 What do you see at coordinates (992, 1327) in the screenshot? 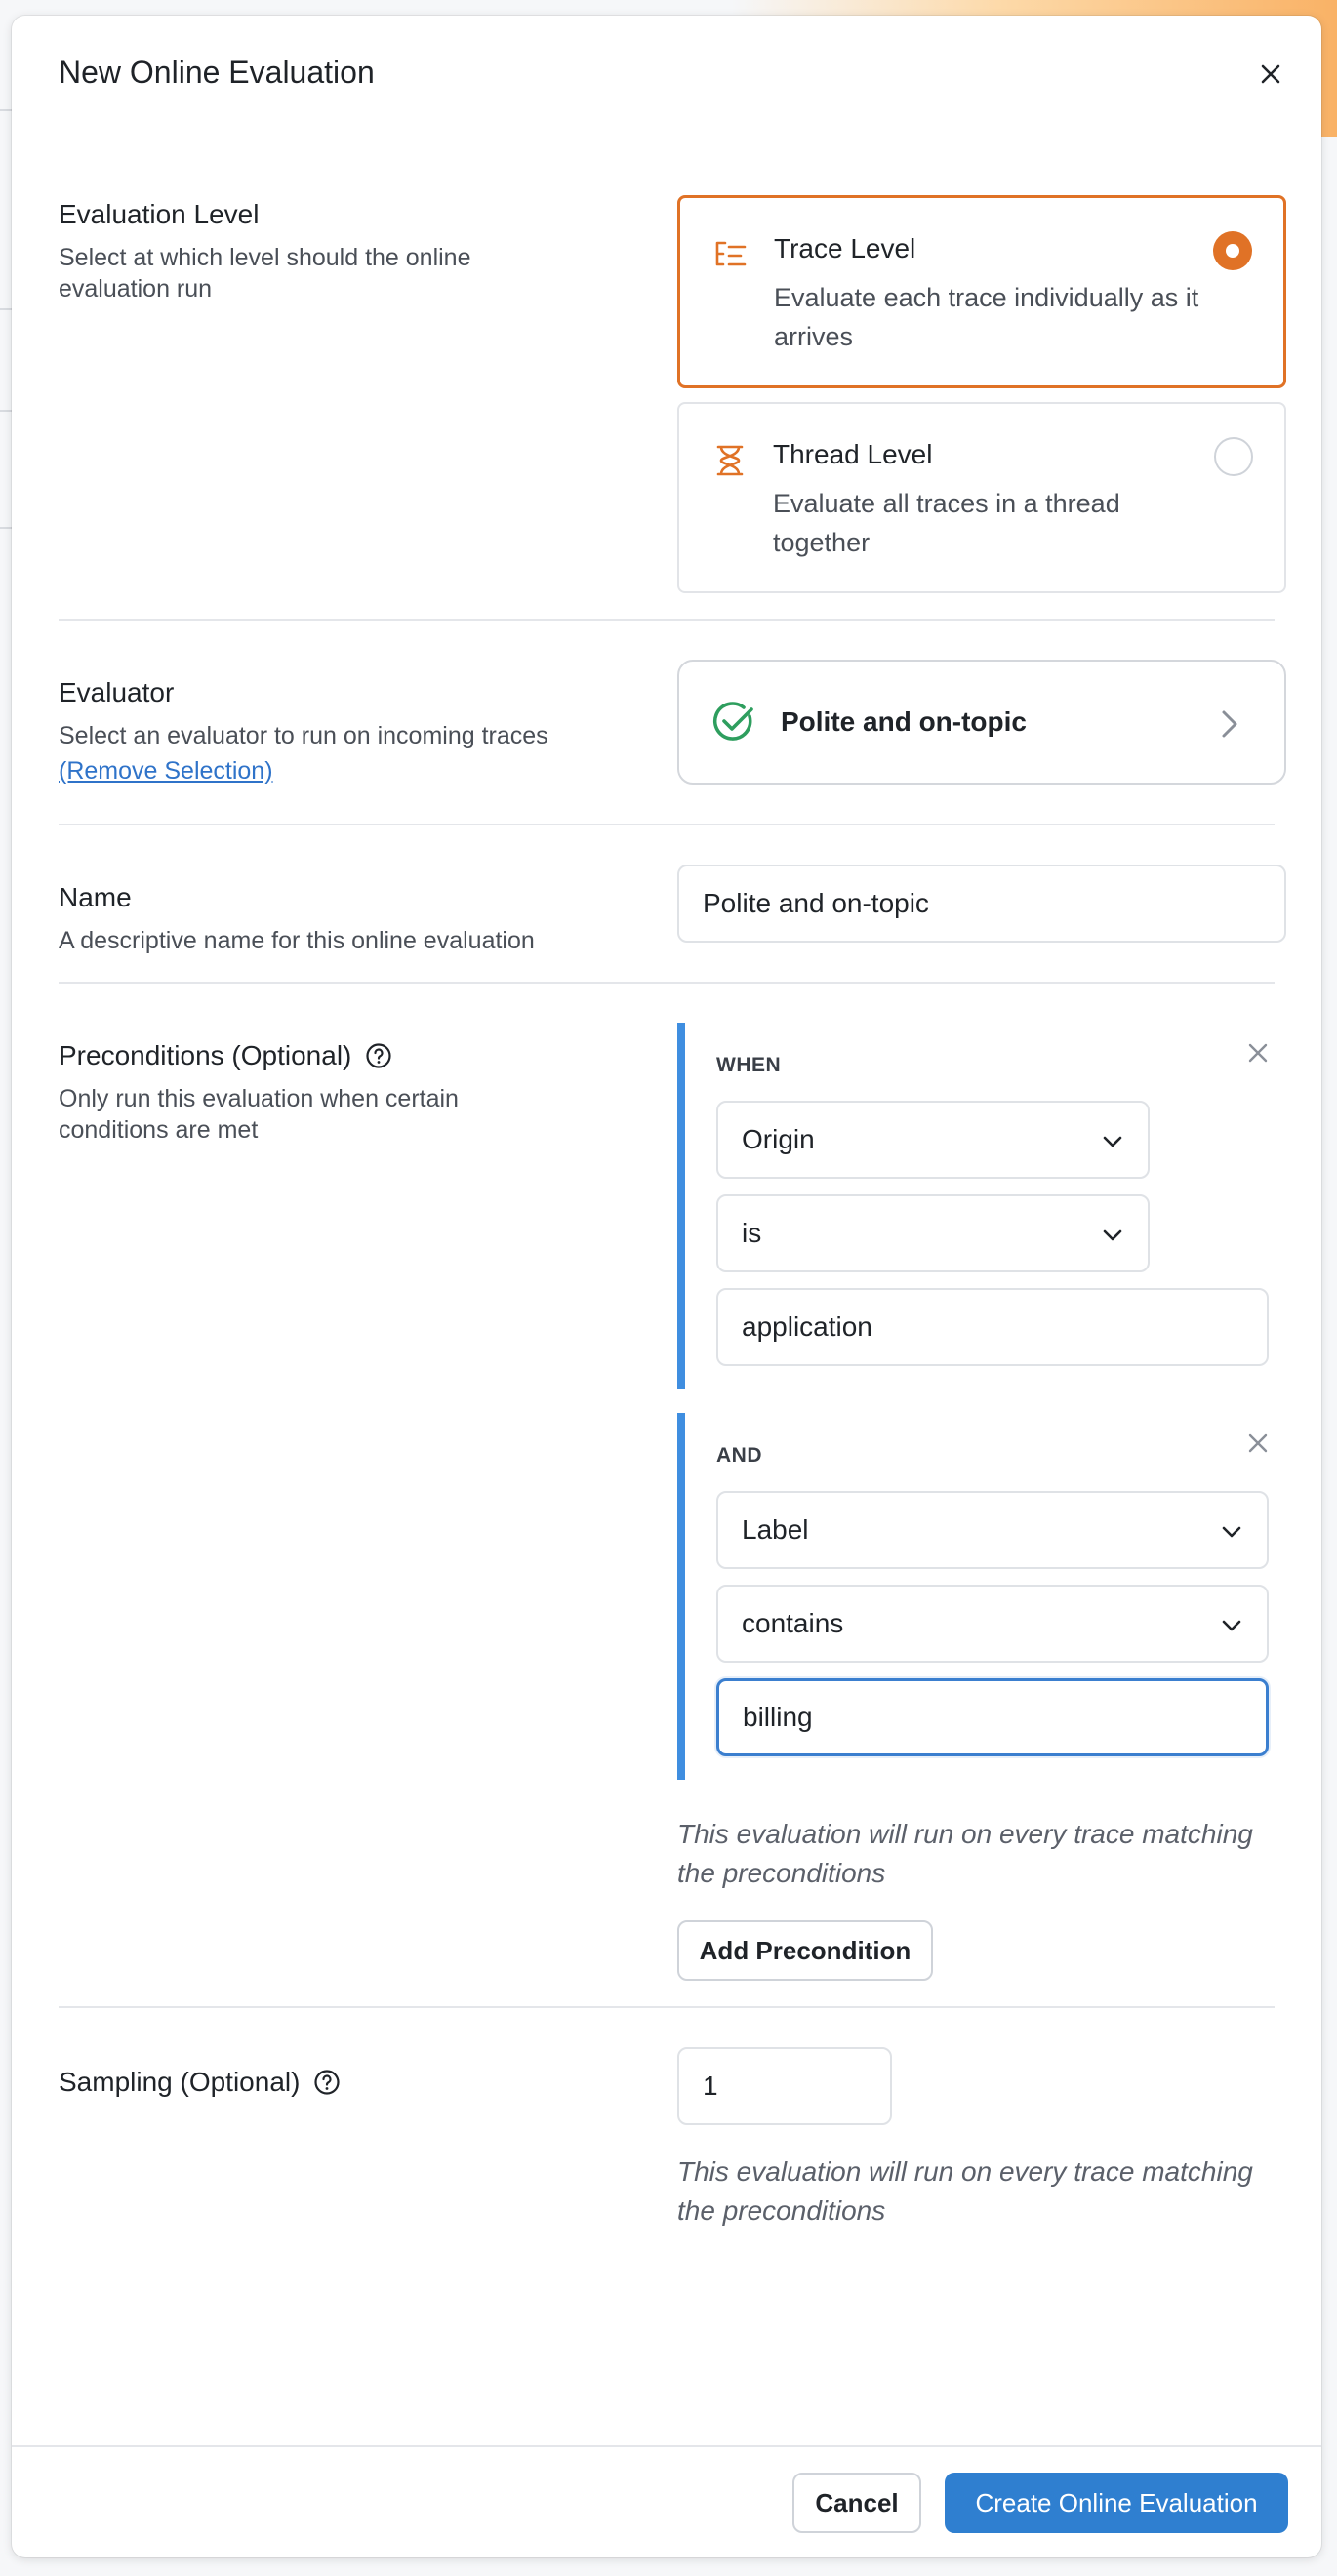
I see `condition-value-input: application` at bounding box center [992, 1327].